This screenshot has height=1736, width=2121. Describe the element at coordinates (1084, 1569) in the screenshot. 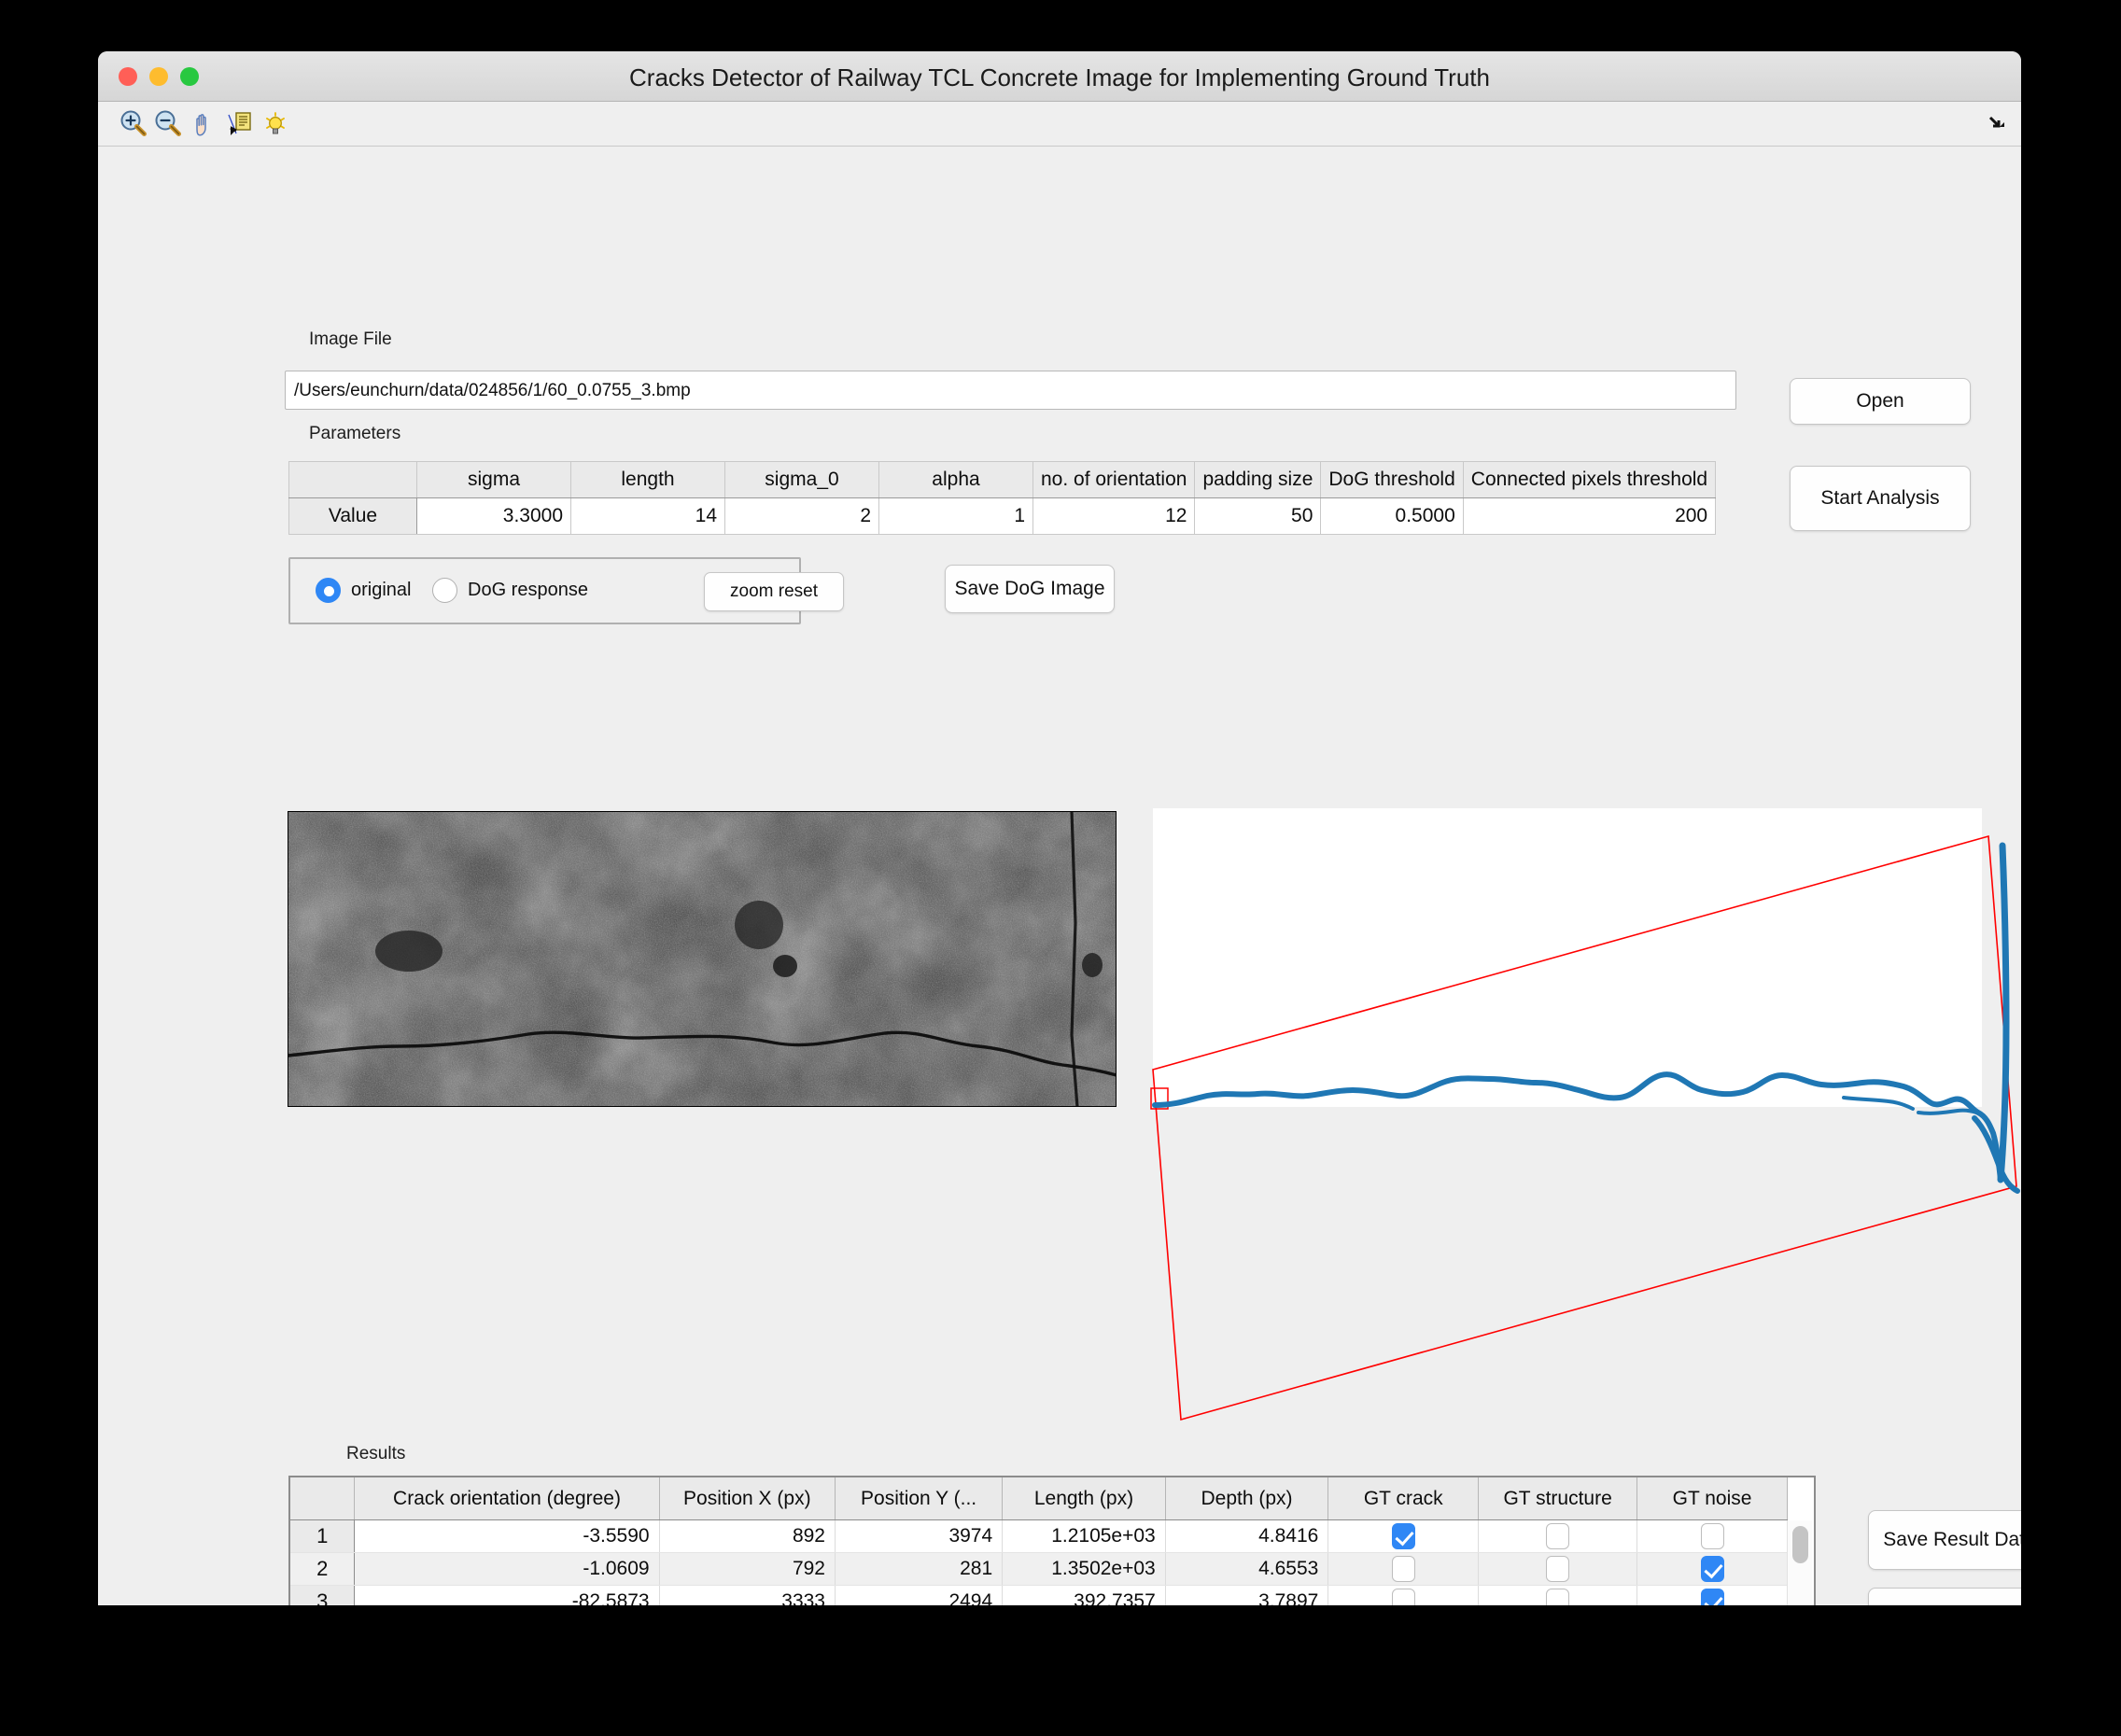

I see `cell-length: 1.3502e+03` at that location.